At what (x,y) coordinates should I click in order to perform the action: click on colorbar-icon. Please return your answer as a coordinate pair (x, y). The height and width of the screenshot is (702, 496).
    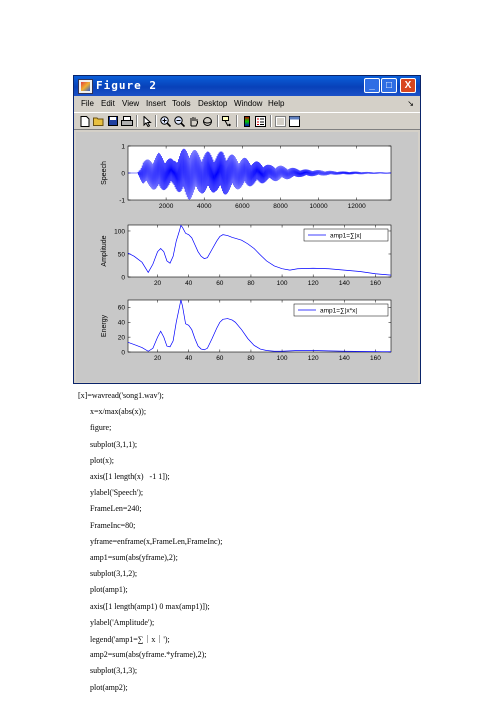
    Looking at the image, I should click on (246, 121).